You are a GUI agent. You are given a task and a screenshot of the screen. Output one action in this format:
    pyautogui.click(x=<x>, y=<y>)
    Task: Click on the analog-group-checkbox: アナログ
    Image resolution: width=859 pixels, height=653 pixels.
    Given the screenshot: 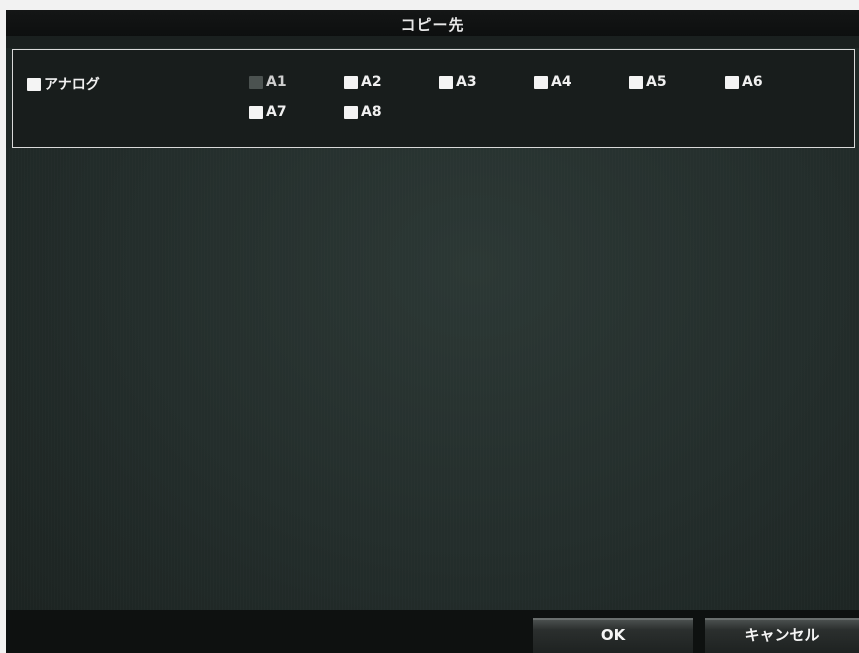 What is the action you would take?
    pyautogui.click(x=63, y=84)
    